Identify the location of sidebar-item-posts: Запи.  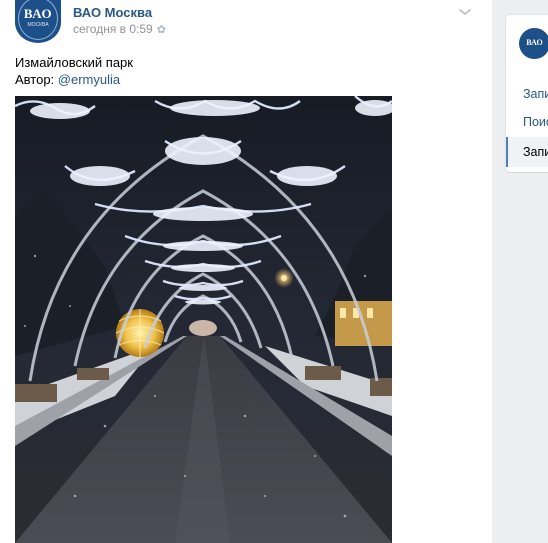
(527, 94).